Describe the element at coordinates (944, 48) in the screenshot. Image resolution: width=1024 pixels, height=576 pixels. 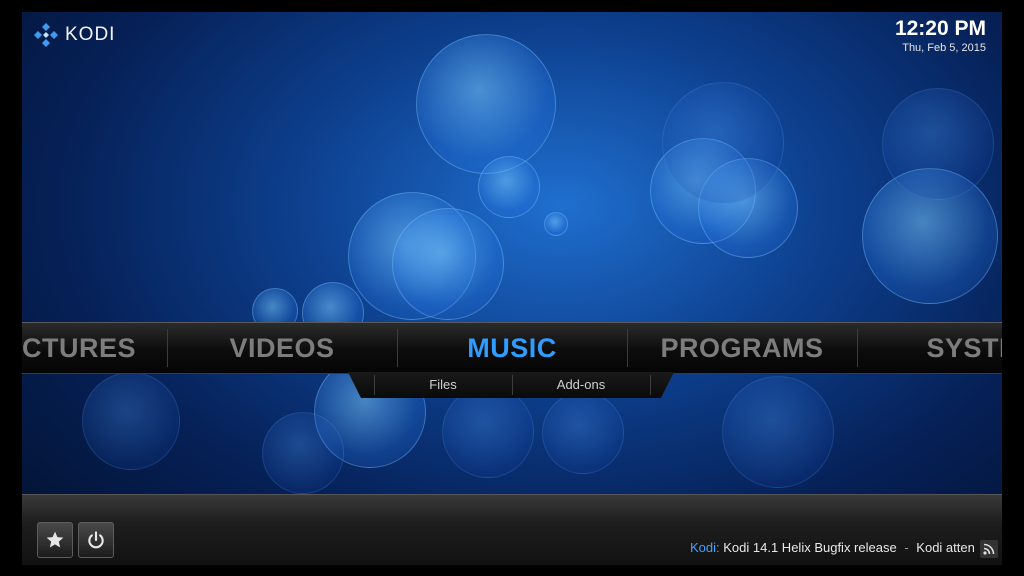
I see `clock-date: Thu, Feb 5, 2015` at that location.